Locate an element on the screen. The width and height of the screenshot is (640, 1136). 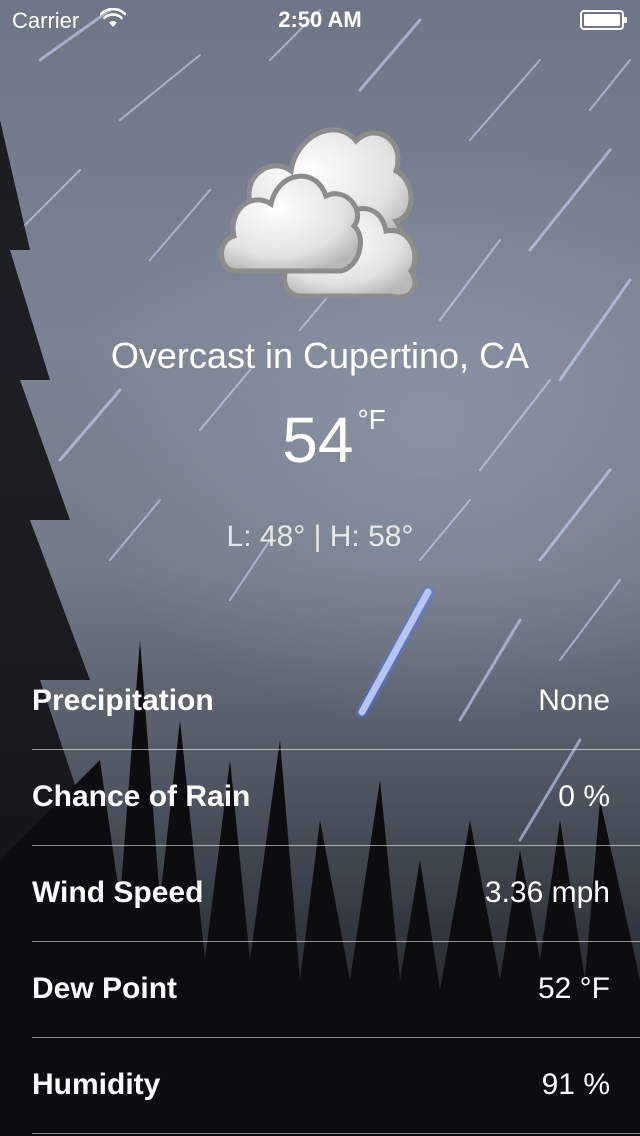
temperature-value: 54 is located at coordinates (318, 440).